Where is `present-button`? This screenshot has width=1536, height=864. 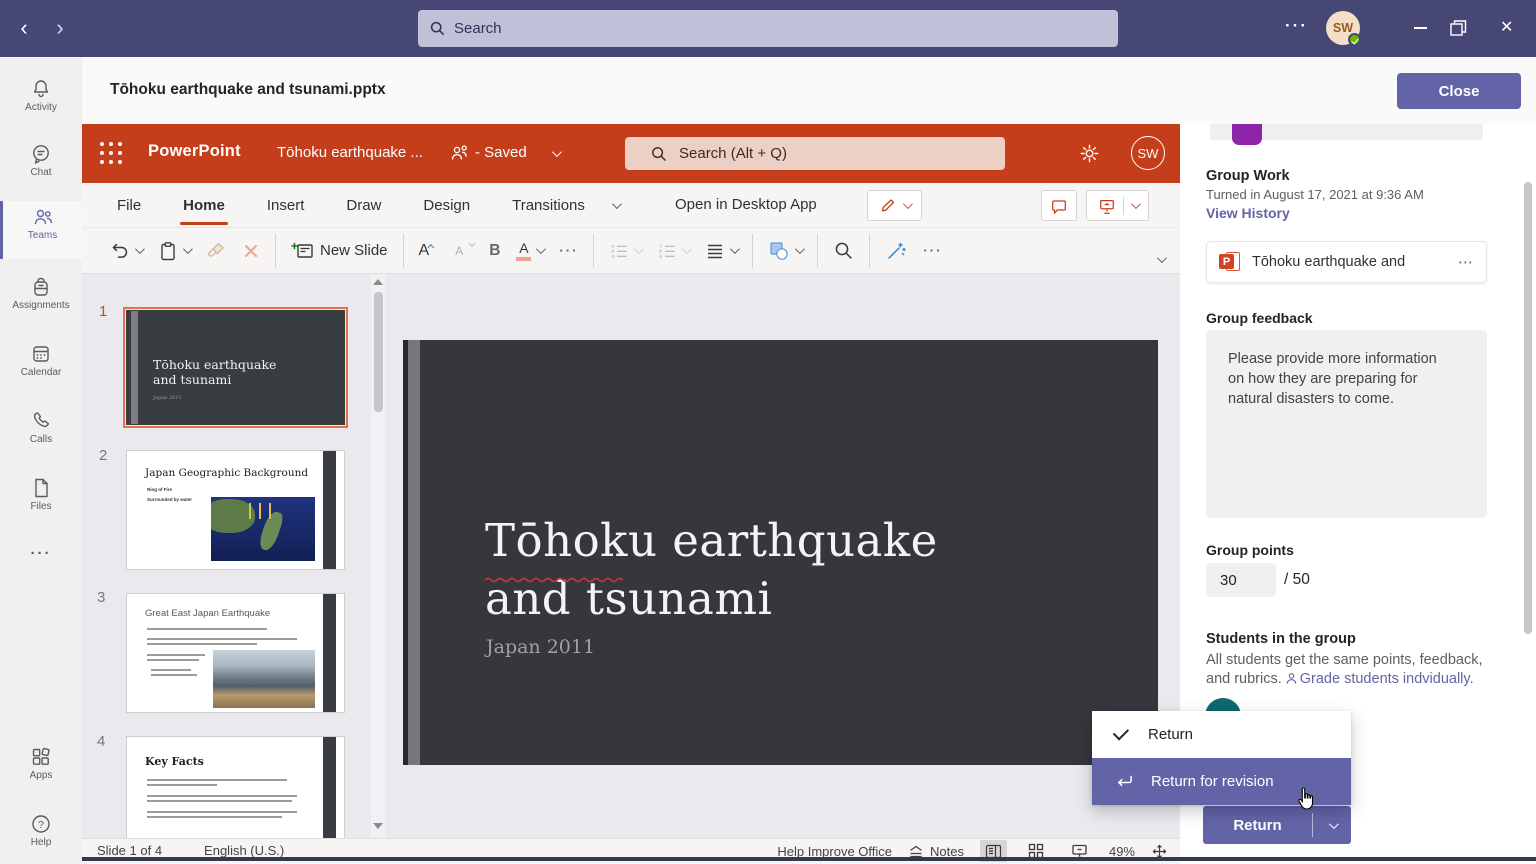
present-button is located at coordinates (1117, 205).